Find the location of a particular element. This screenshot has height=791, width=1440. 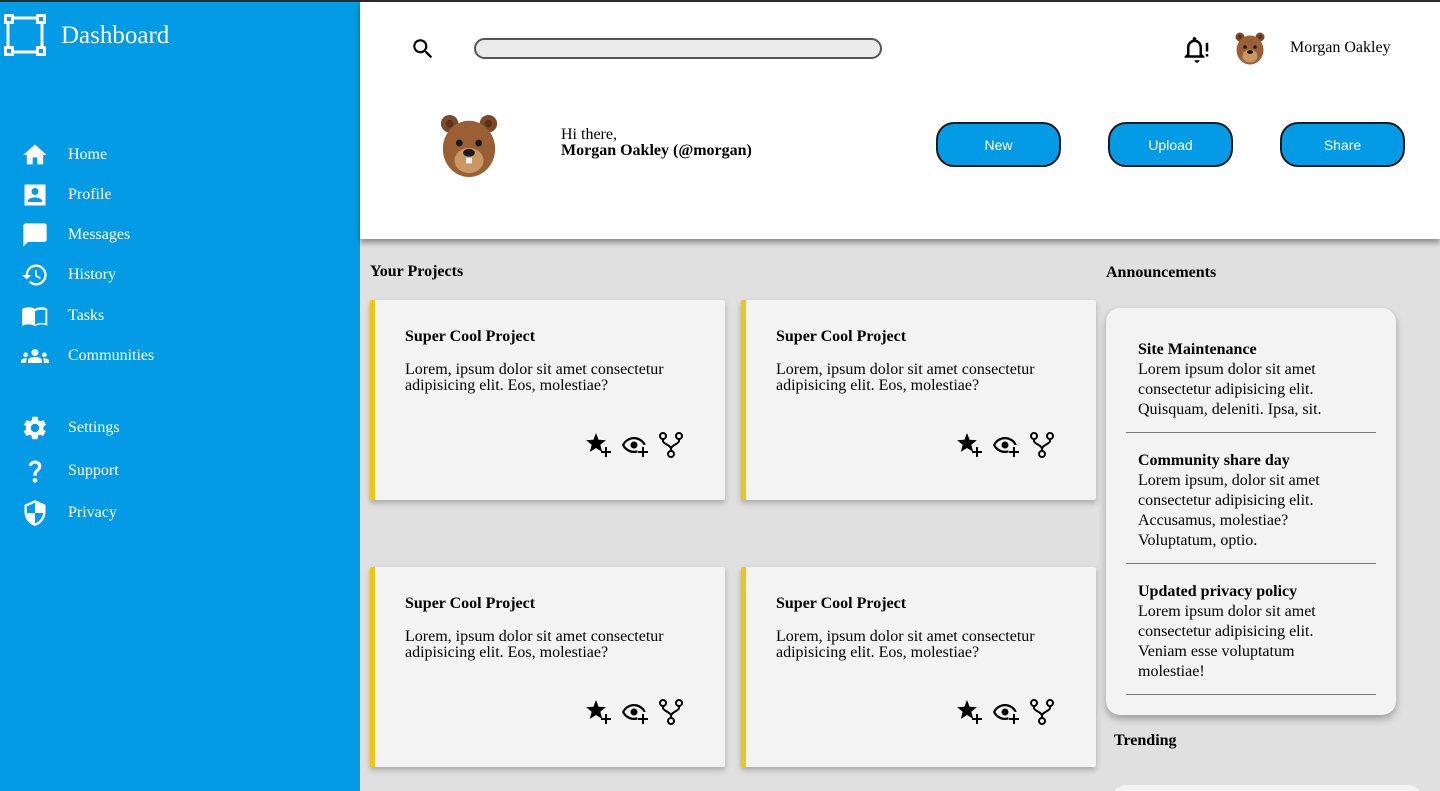

sidebar-item-messages: Messages is located at coordinates (75, 235).